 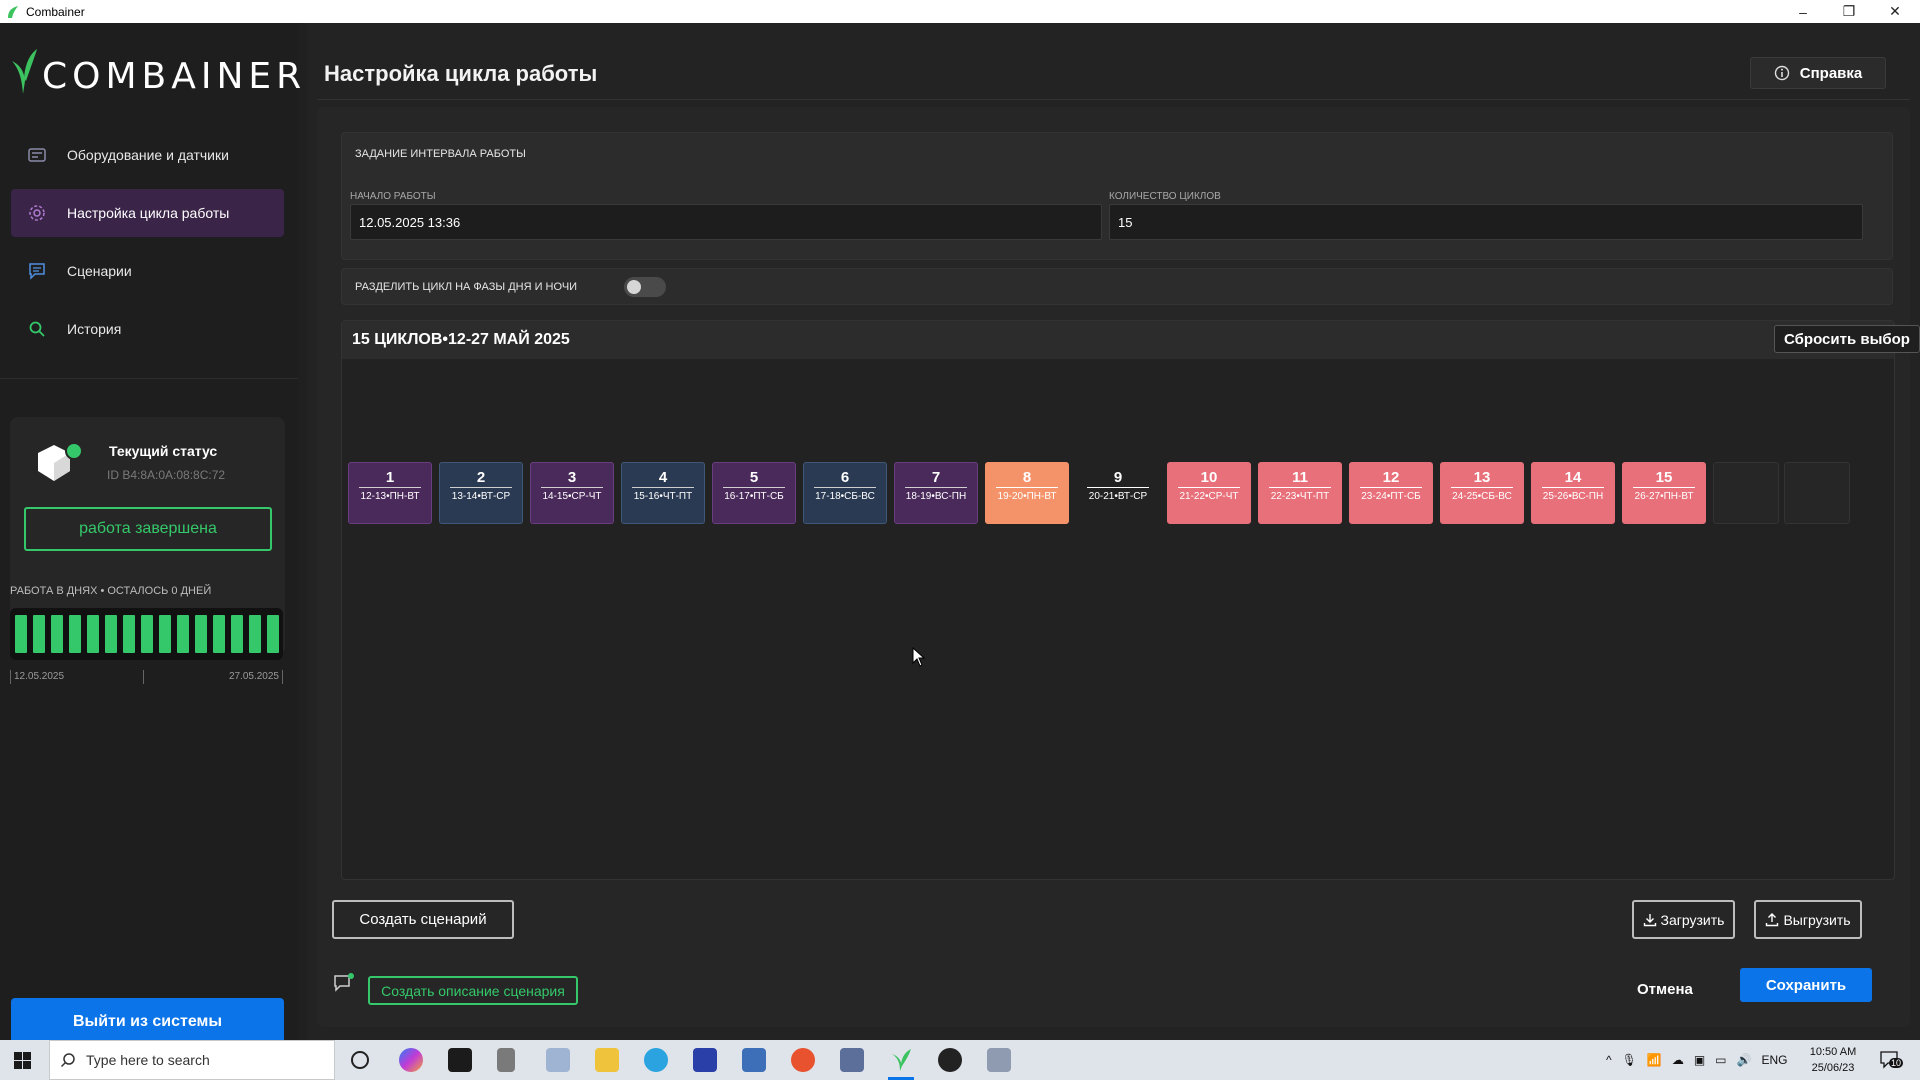 I want to click on dev-tool-icon, so click(x=705, y=1060).